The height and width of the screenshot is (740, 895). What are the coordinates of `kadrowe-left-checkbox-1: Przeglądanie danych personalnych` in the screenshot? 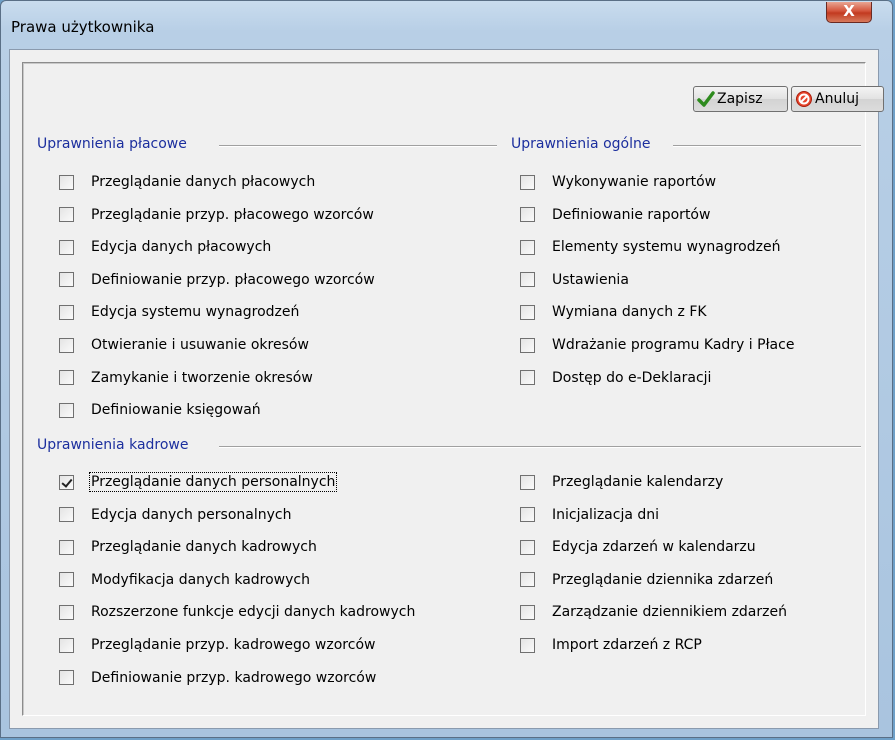 It's located at (198, 482).